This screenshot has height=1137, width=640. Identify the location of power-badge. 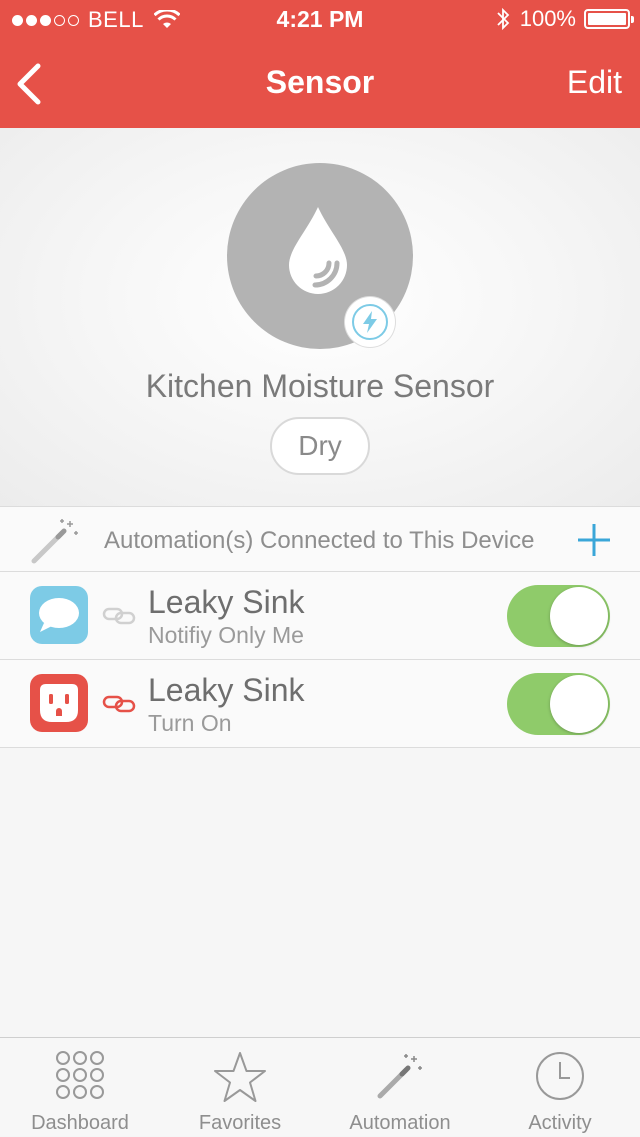
(370, 322).